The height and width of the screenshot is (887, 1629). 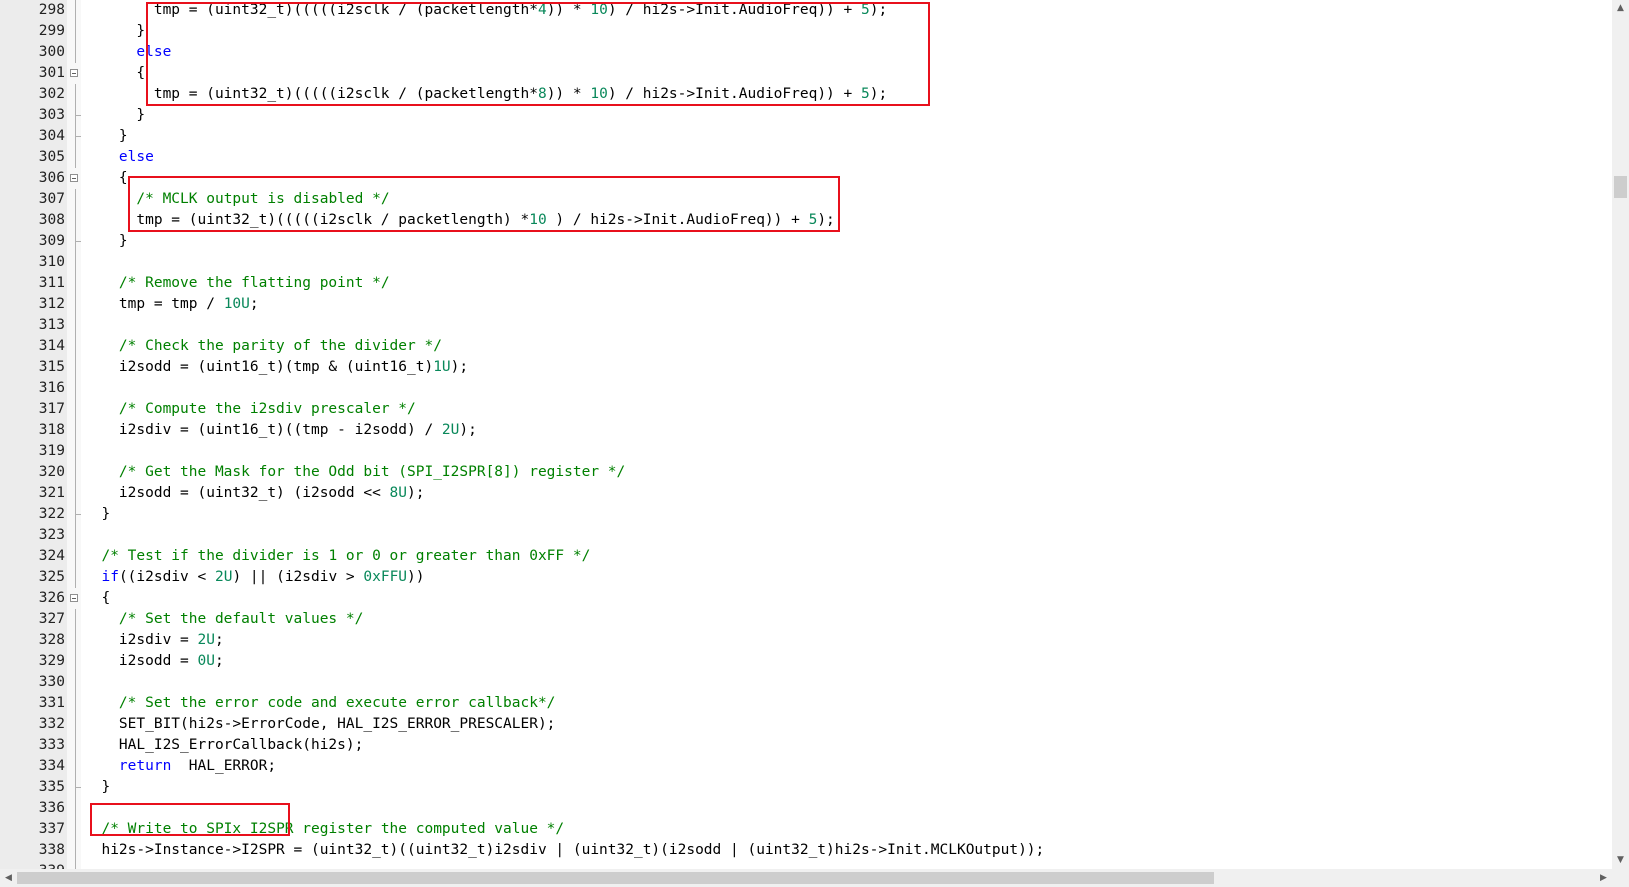 What do you see at coordinates (806, 682) in the screenshot?
I see `code-line: 330` at bounding box center [806, 682].